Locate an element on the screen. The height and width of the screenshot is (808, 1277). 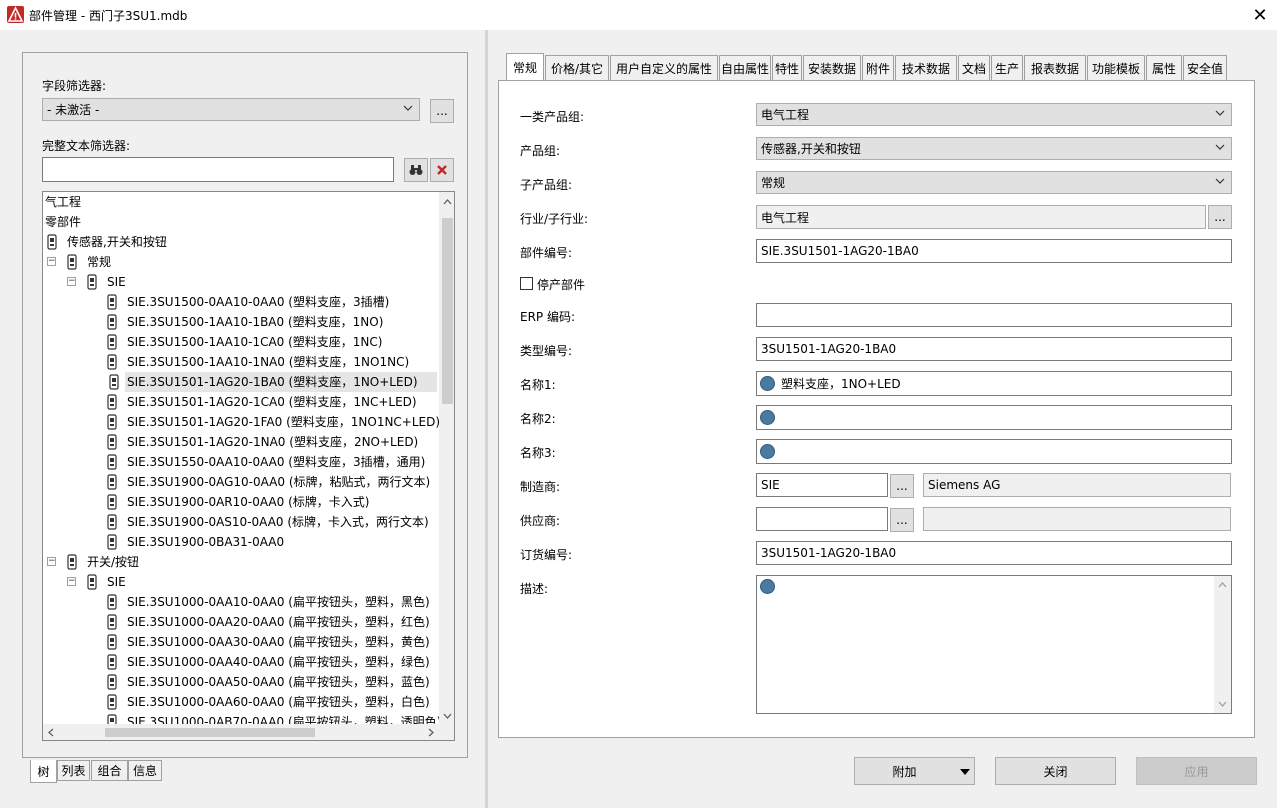
tree-row: SIE.3SU1000-0AA20-0AA0 (扁平按钮头，塑料，红色) is located at coordinates (241, 622).